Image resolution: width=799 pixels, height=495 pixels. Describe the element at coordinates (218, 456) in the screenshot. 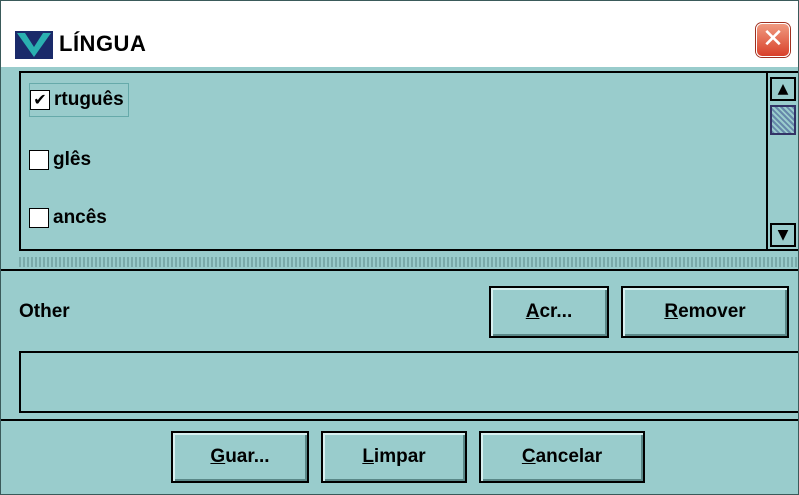

I see `mnemonic: G` at that location.